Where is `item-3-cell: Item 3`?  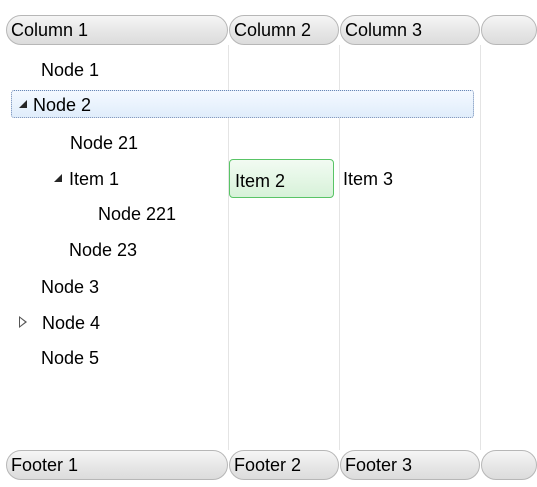
item-3-cell: Item 3 is located at coordinates (368, 179).